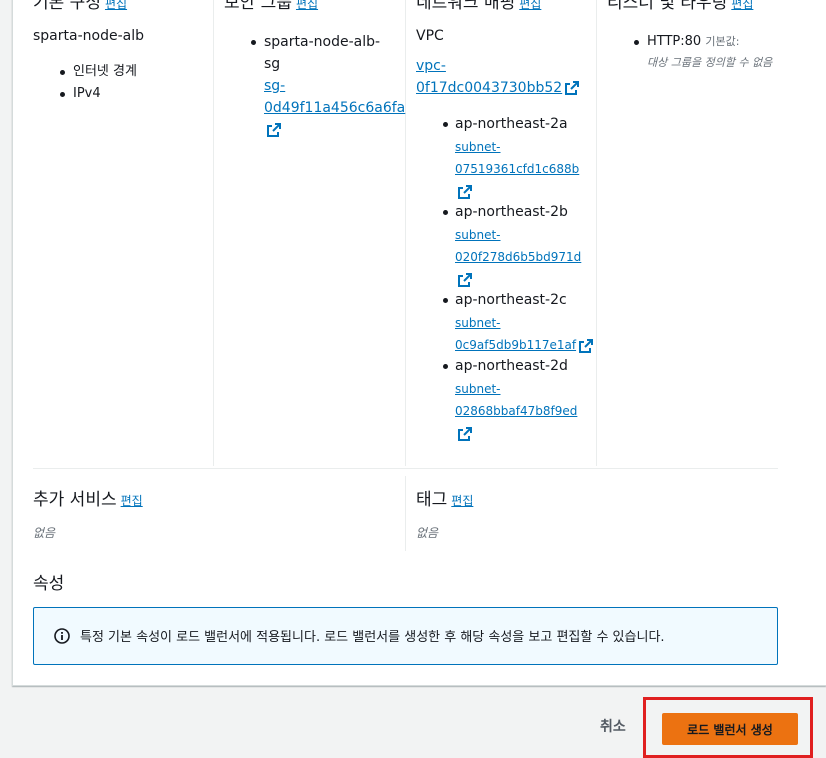  Describe the element at coordinates (728, 727) in the screenshot. I see `highlight-box` at that location.